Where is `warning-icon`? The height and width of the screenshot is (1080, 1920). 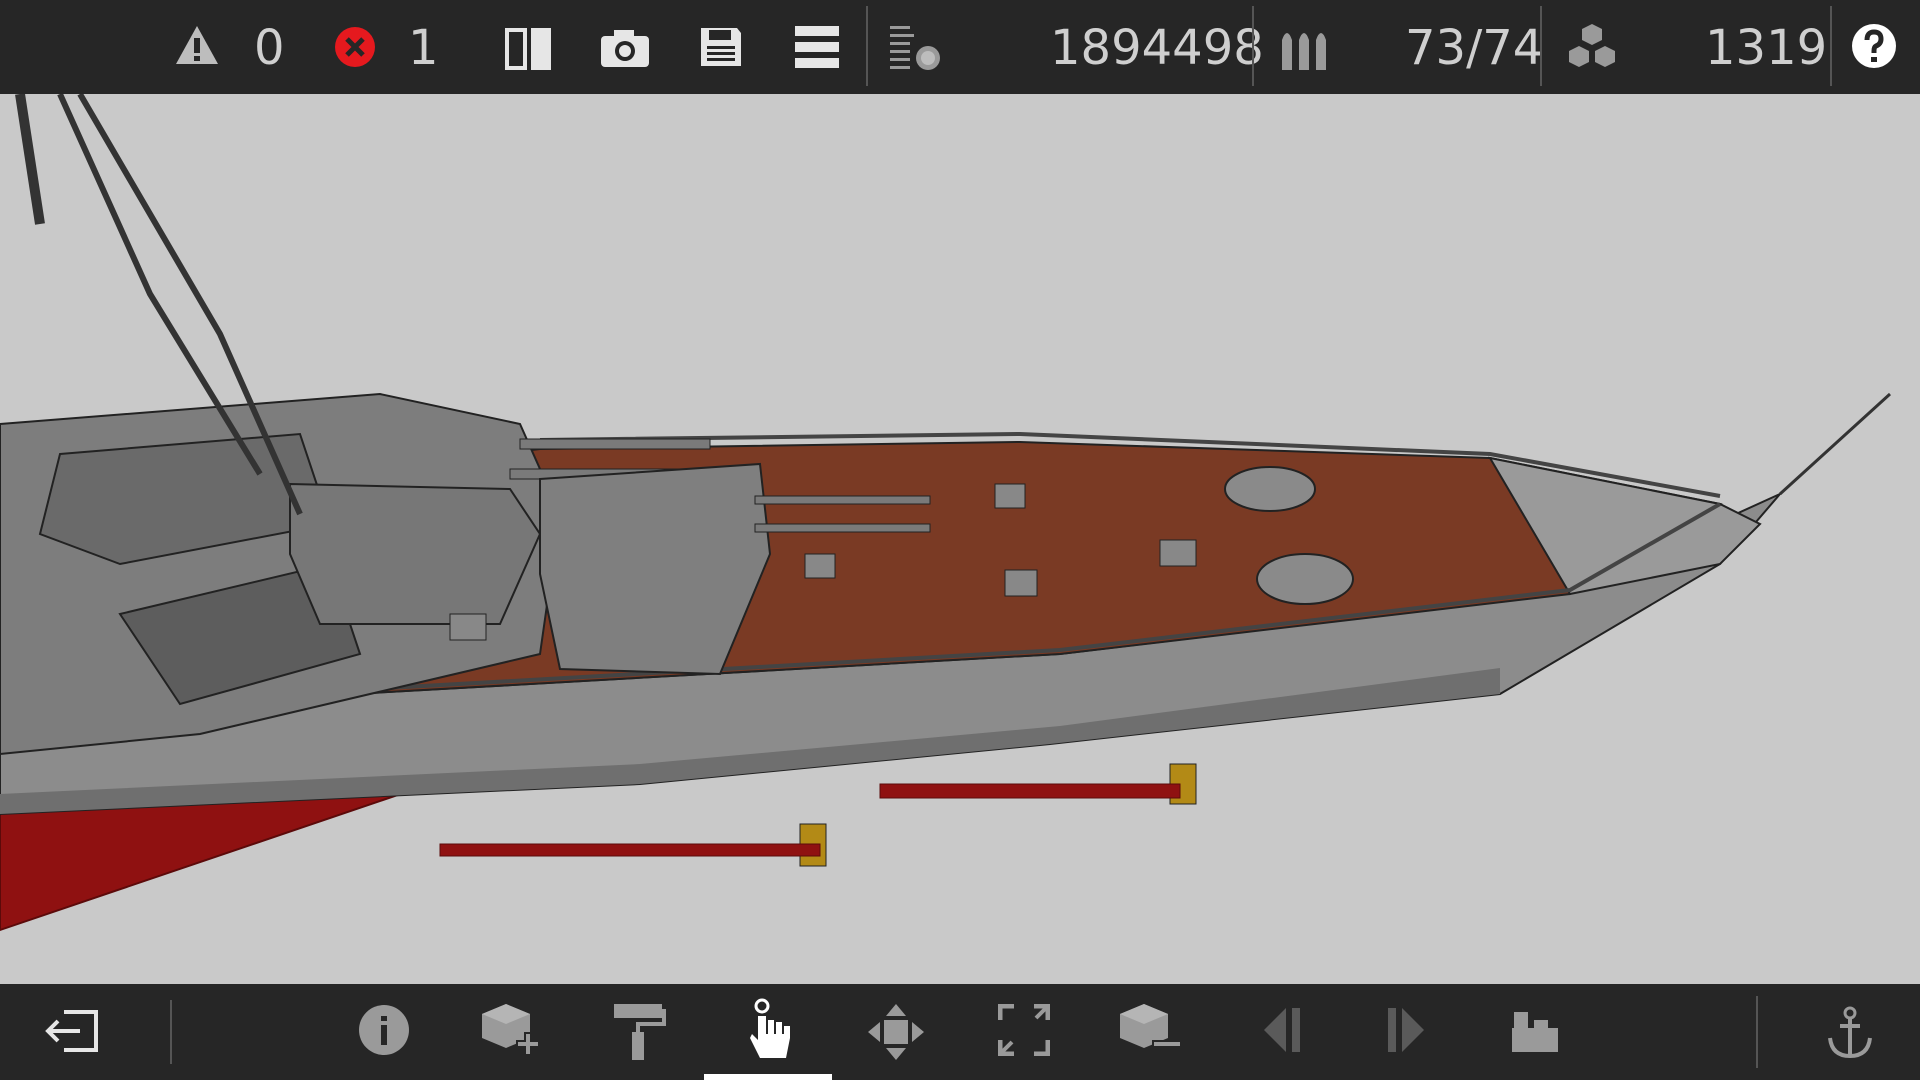
warning-icon is located at coordinates (197, 46).